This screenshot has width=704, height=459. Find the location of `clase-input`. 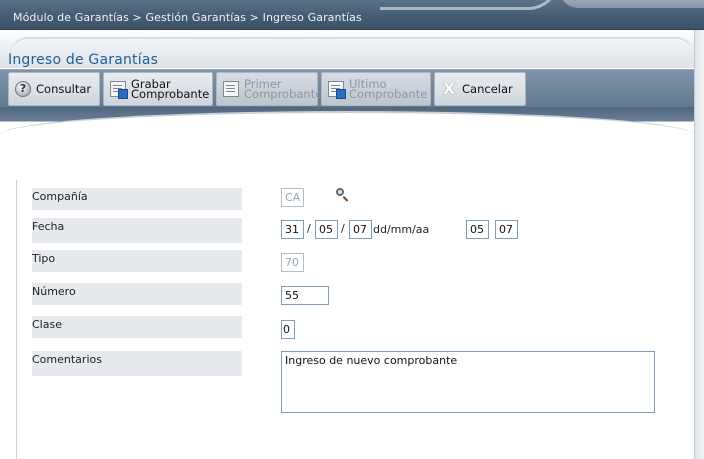

clase-input is located at coordinates (288, 329).